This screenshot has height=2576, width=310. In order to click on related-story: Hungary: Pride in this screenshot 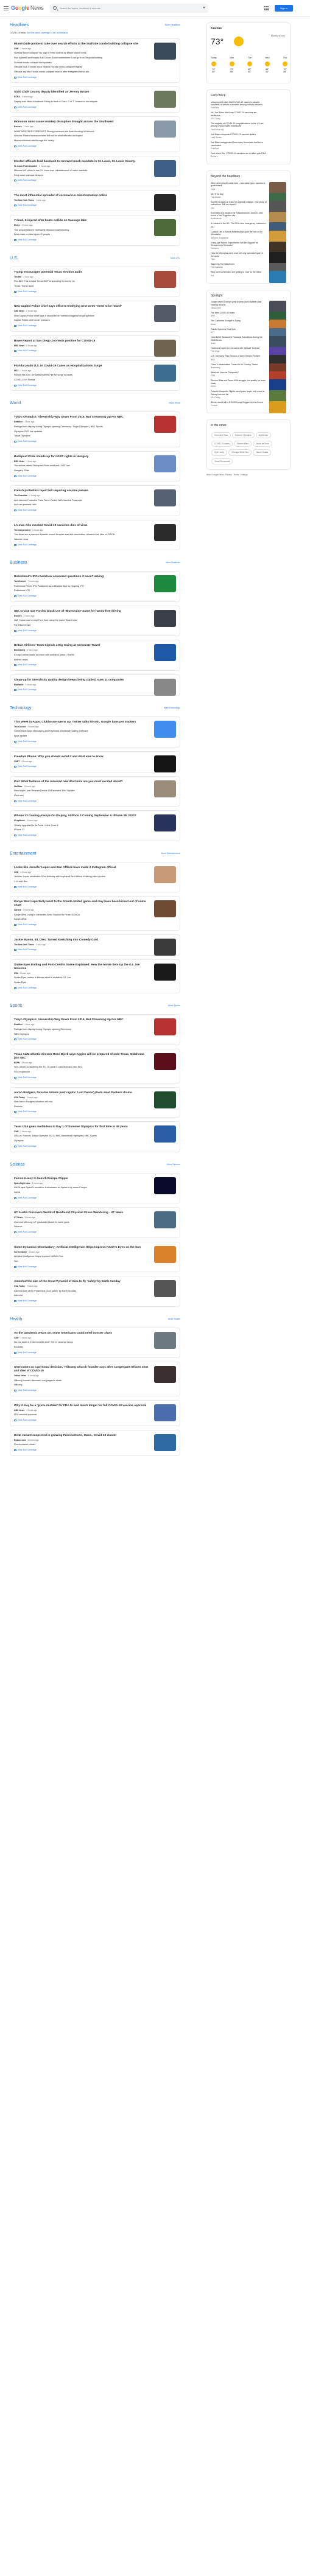, I will do `click(81, 470)`.